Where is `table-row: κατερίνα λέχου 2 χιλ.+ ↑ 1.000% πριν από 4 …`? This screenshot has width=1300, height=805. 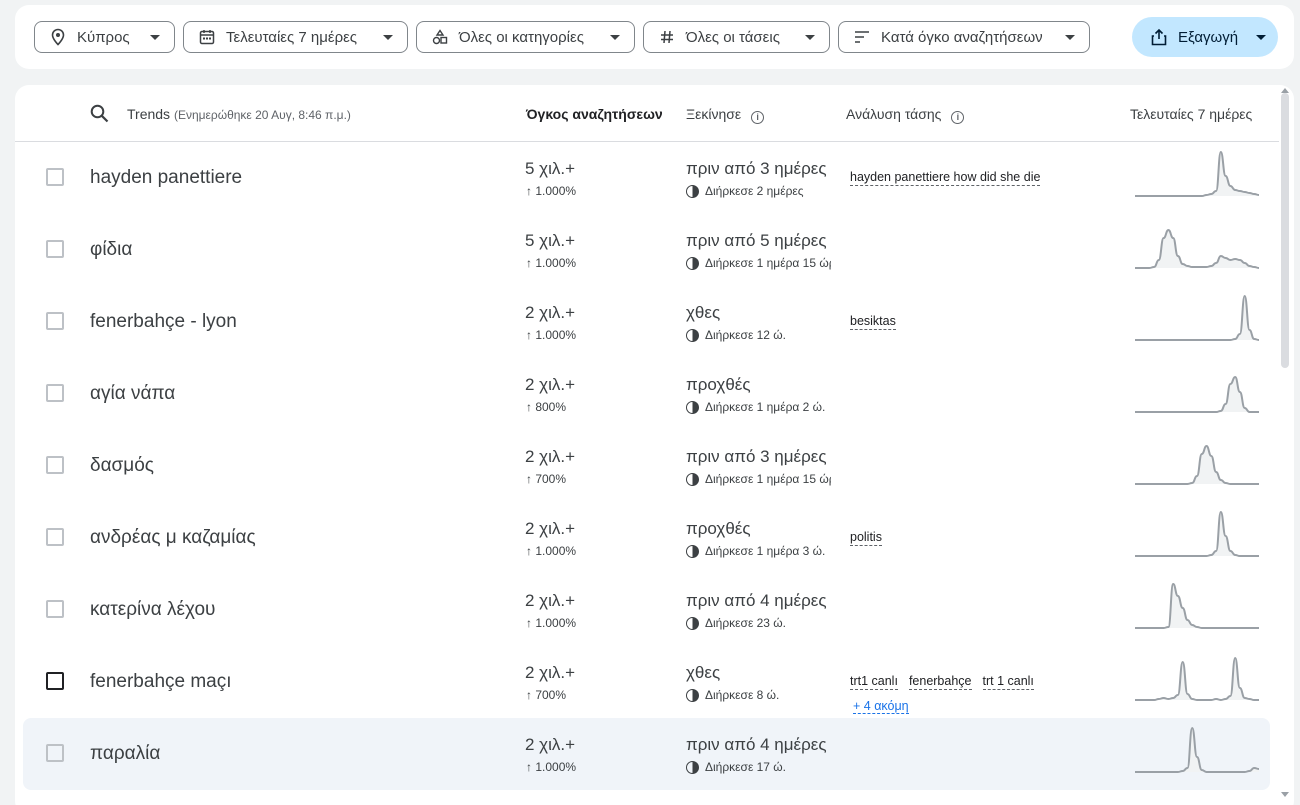 table-row: κατερίνα λέχου 2 χιλ.+ ↑ 1.000% πριν από 4 … is located at coordinates (646, 610).